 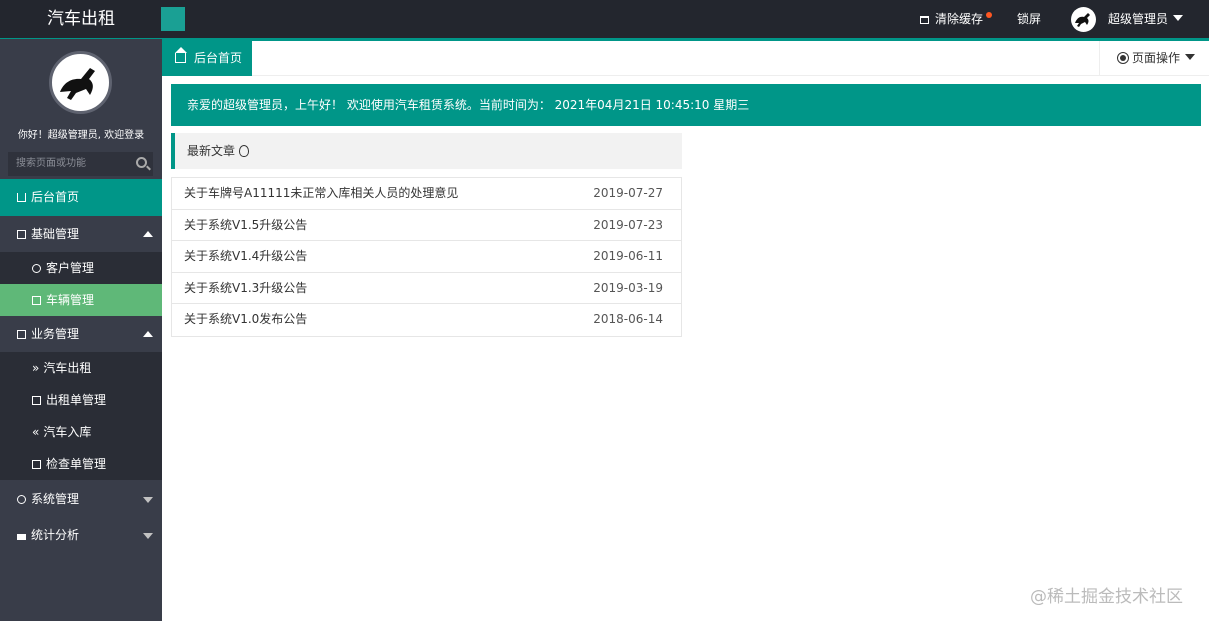 I want to click on sidebar-item-label: 车辆管理, so click(x=70, y=300).